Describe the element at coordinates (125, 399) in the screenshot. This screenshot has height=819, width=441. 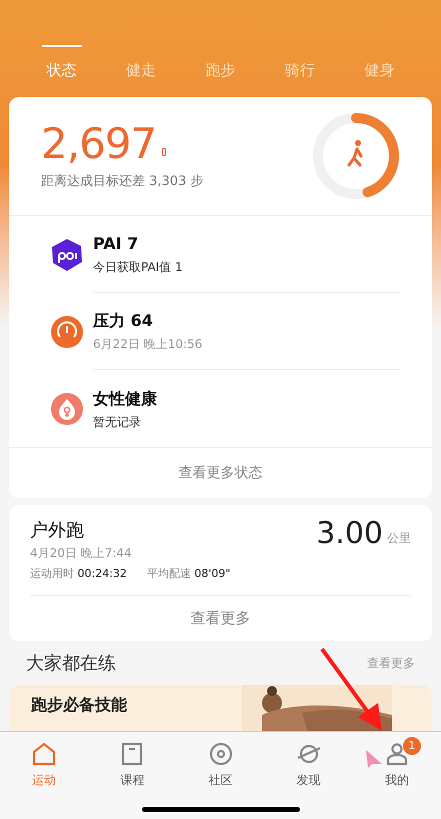
I see `status-title: 女性健康` at that location.